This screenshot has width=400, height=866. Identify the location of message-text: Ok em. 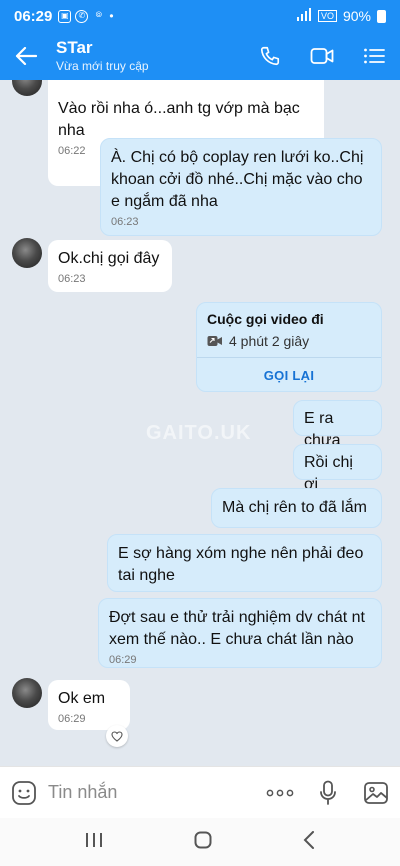
(82, 698).